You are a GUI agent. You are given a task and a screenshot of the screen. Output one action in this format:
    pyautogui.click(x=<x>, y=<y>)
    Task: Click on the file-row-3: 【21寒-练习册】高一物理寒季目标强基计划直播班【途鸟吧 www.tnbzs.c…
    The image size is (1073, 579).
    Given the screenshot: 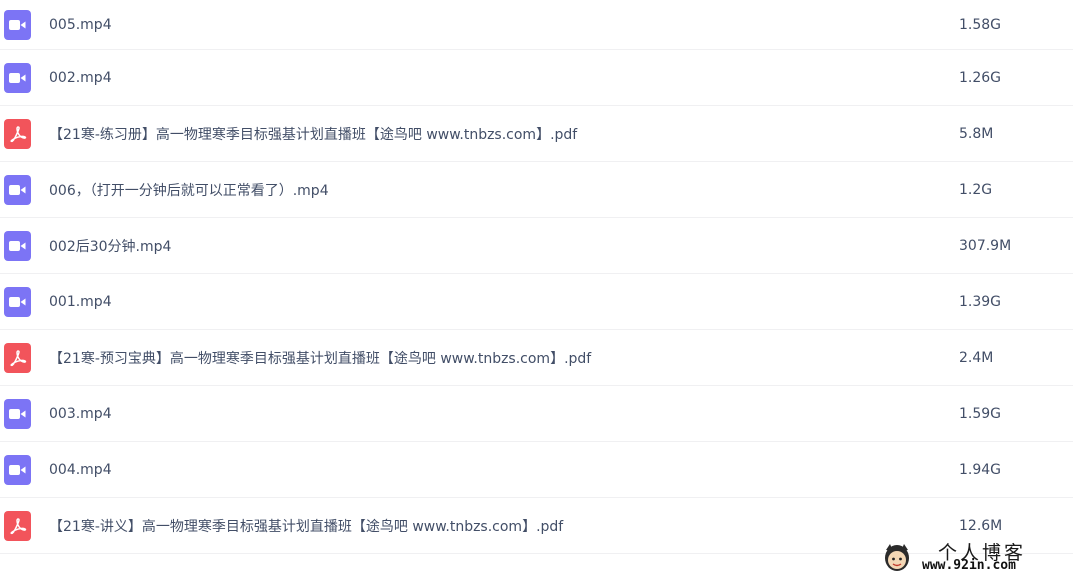 What is the action you would take?
    pyautogui.click(x=536, y=134)
    